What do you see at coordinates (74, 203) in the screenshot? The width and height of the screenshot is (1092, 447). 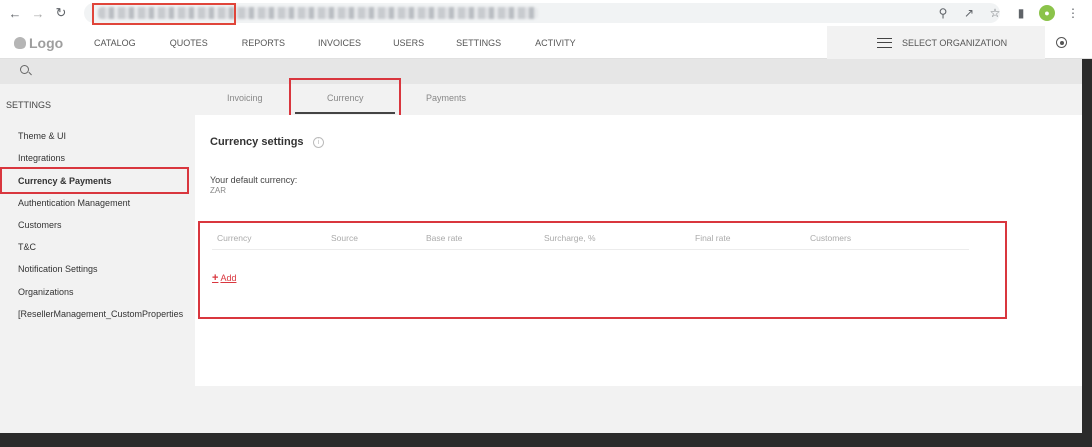 I see `sidebar-item-authentication: Authentication Management` at bounding box center [74, 203].